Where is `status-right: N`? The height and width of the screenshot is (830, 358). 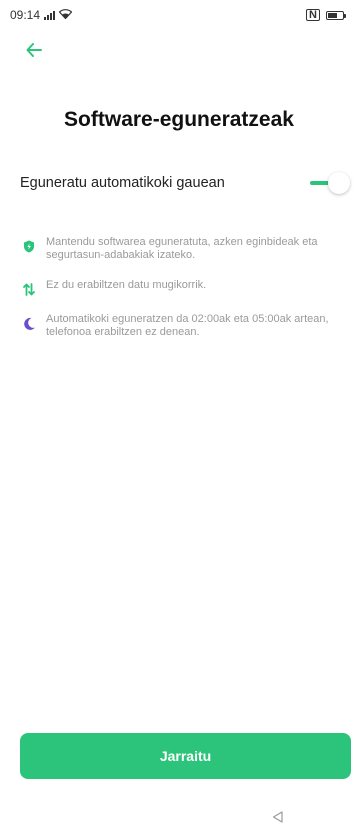
status-right: N is located at coordinates (326, 15).